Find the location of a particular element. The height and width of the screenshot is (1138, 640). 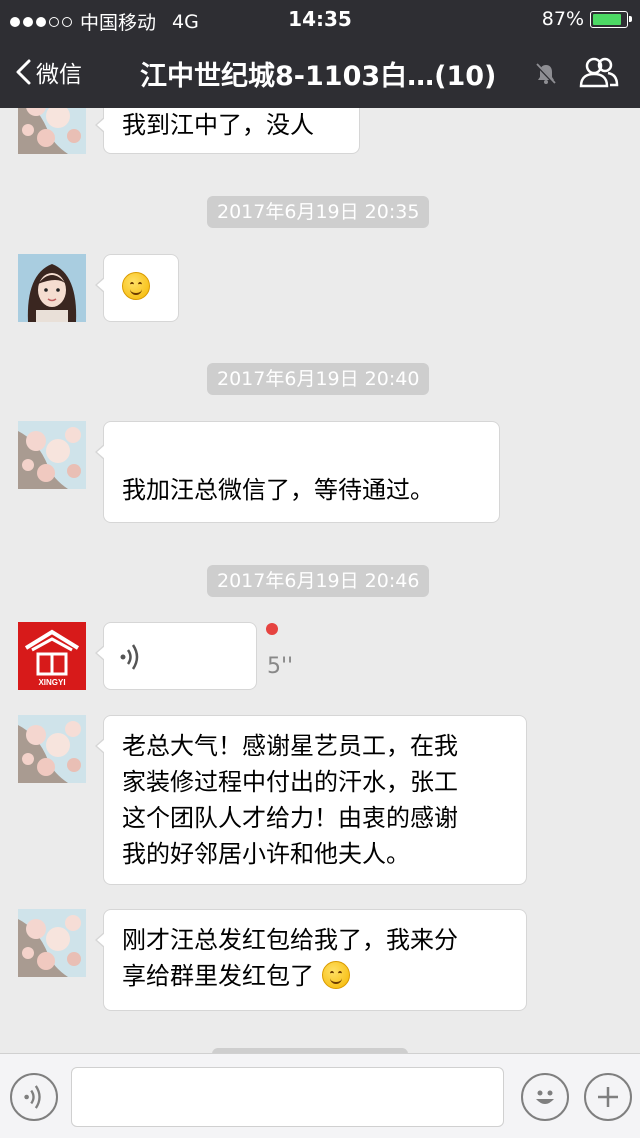

message-line: 刚才汪总发红包给我了，我来分 is located at coordinates (290, 940).